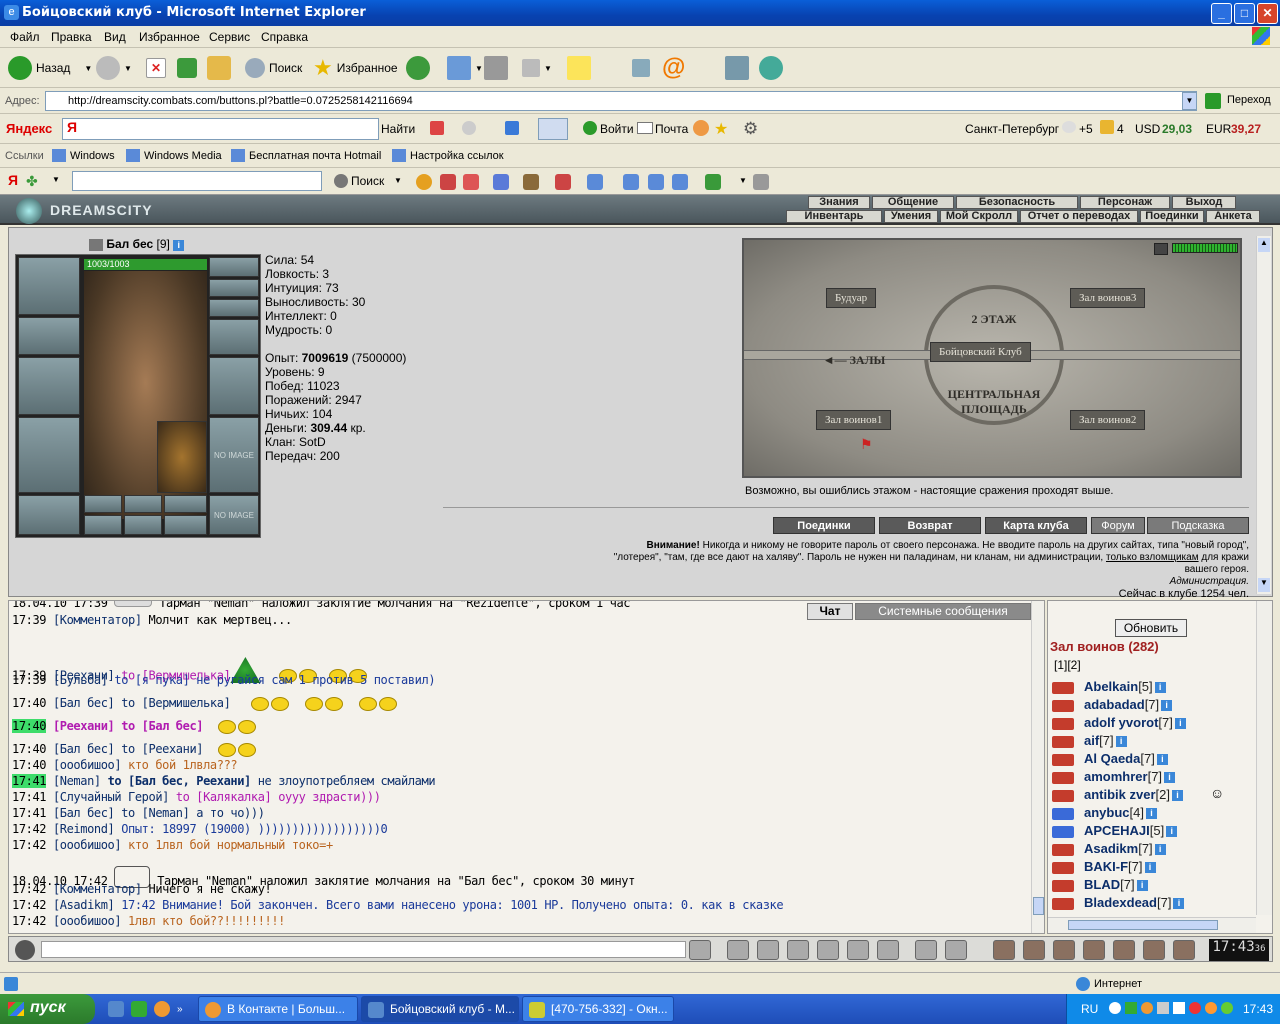 The height and width of the screenshot is (1024, 1280). What do you see at coordinates (943, 611) in the screenshot?
I see `tab-system-messages: Системные сообщения` at bounding box center [943, 611].